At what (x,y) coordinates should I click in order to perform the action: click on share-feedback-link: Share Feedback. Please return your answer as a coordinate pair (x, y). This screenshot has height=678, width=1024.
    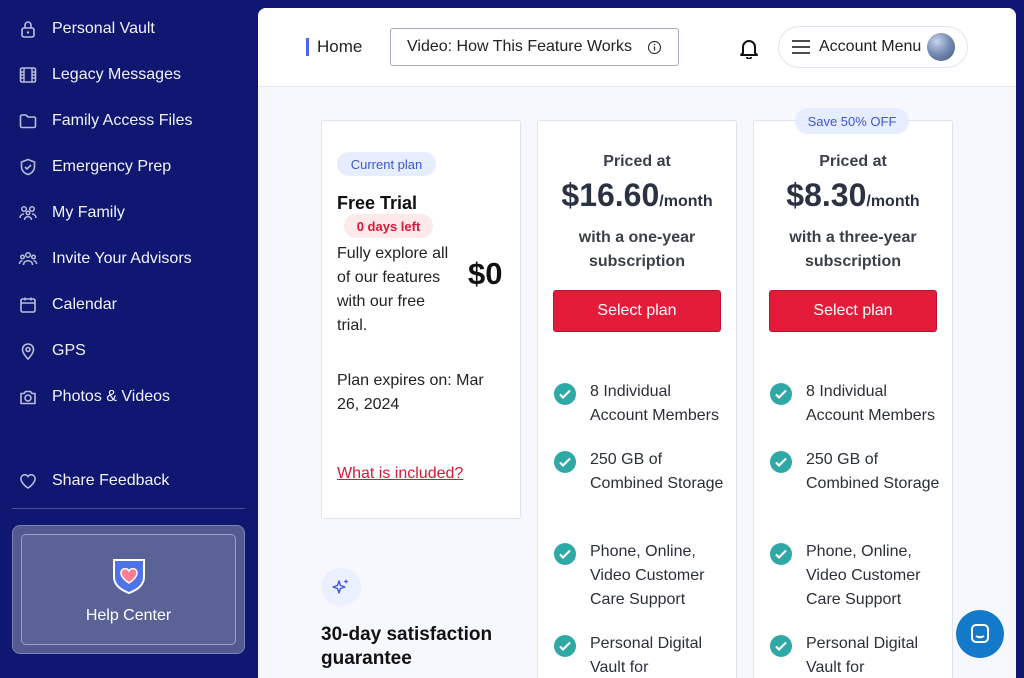
    Looking at the image, I should click on (93, 481).